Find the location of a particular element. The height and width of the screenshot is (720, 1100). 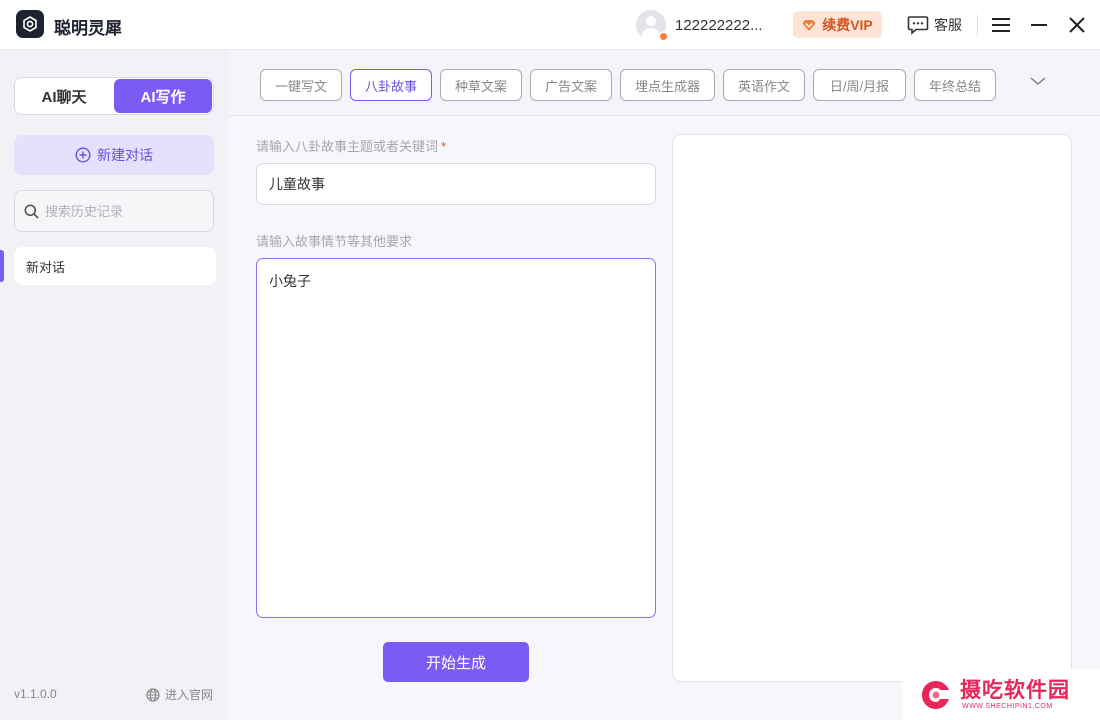

watermark-title: 摄吃软件园 is located at coordinates (1015, 690).